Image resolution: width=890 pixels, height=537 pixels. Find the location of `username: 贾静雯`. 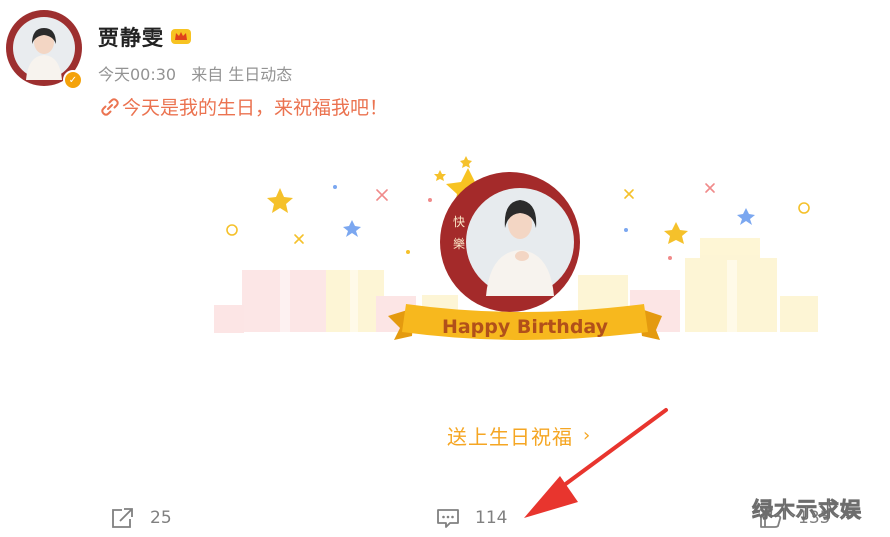

username: 贾静雯 is located at coordinates (131, 37).